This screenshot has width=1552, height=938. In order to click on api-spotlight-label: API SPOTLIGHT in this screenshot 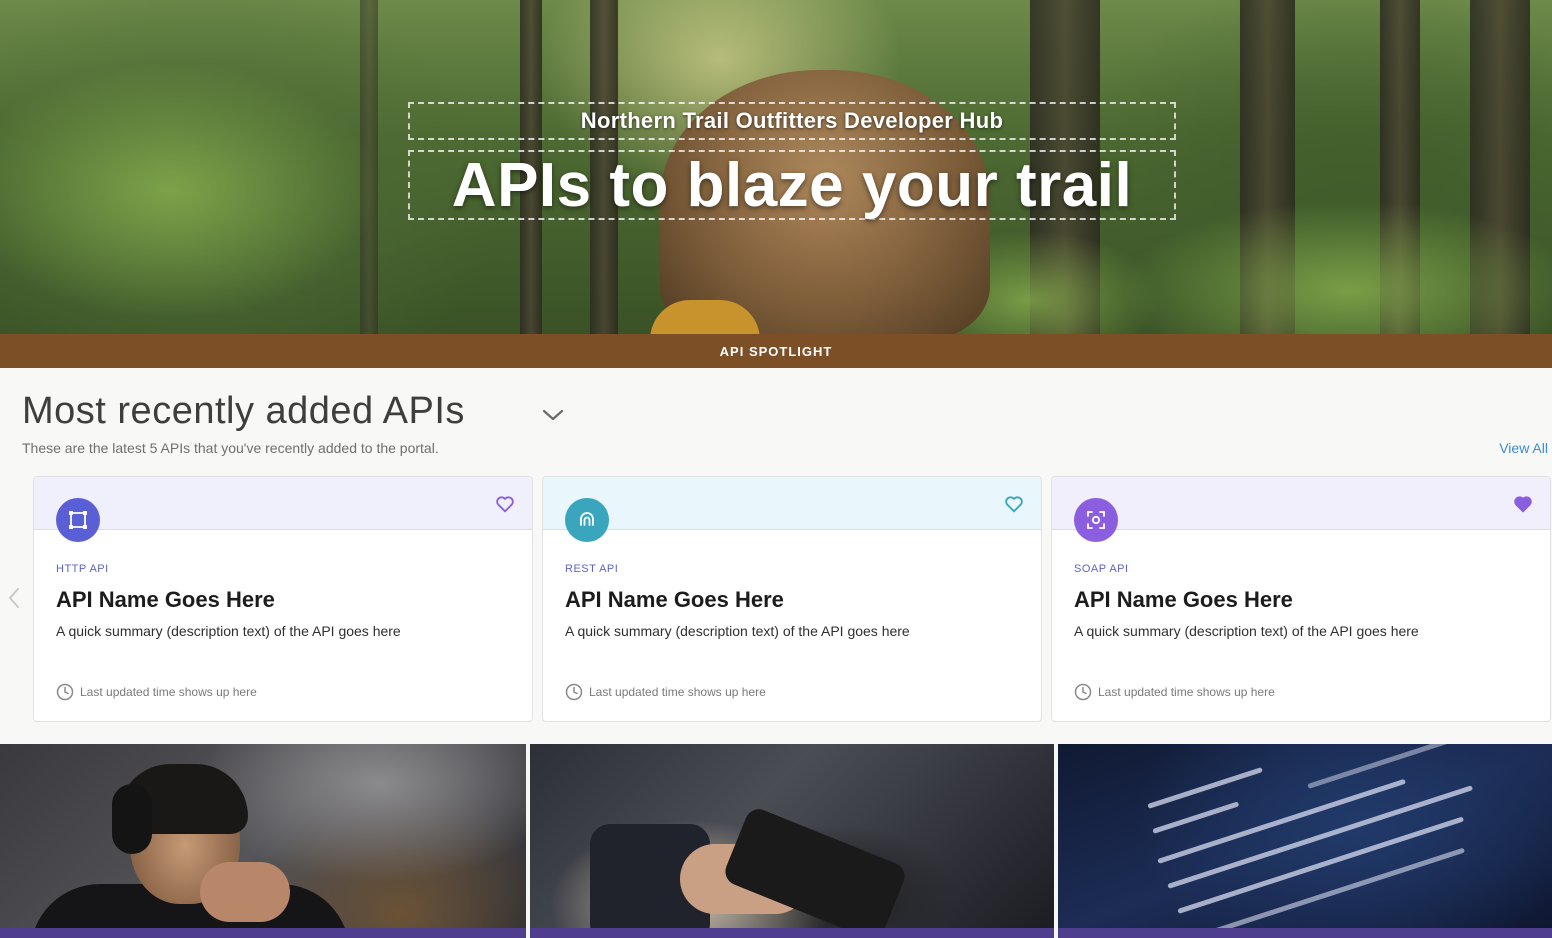, I will do `click(776, 351)`.